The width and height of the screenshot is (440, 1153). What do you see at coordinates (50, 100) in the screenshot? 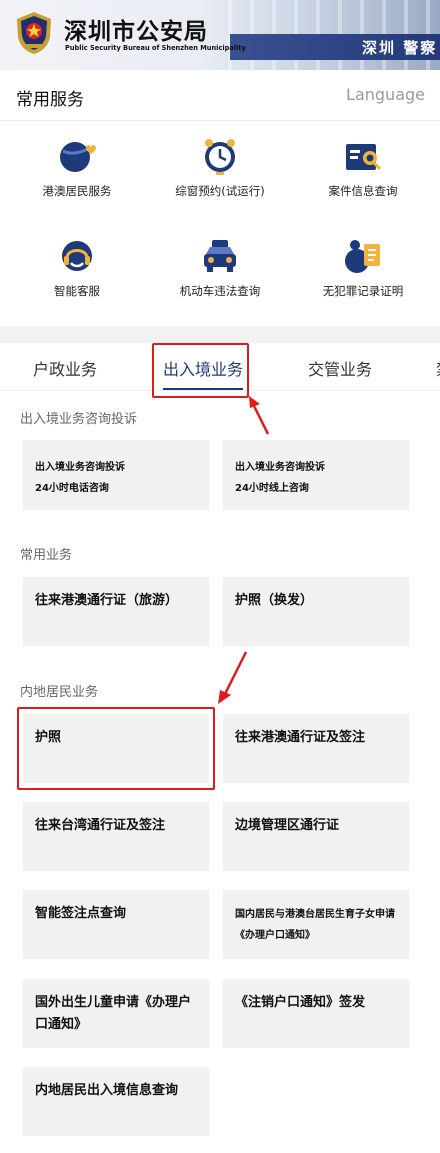
I see `services-title: 常用服务` at bounding box center [50, 100].